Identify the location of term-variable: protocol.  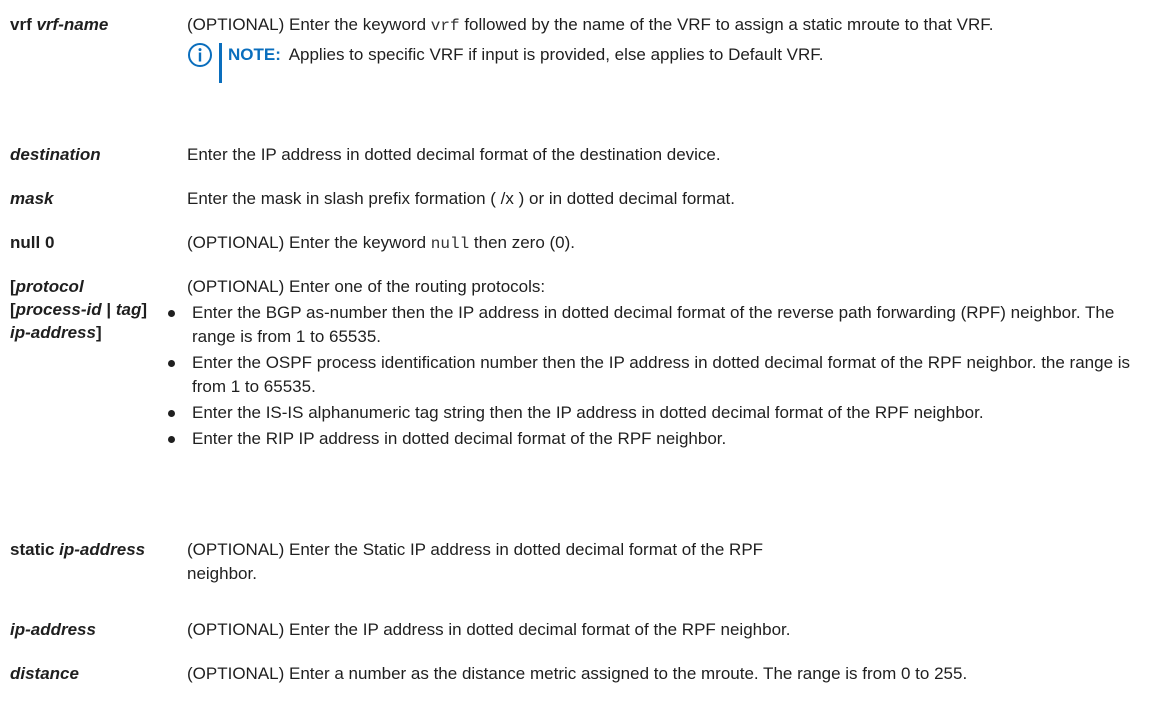
(49, 286).